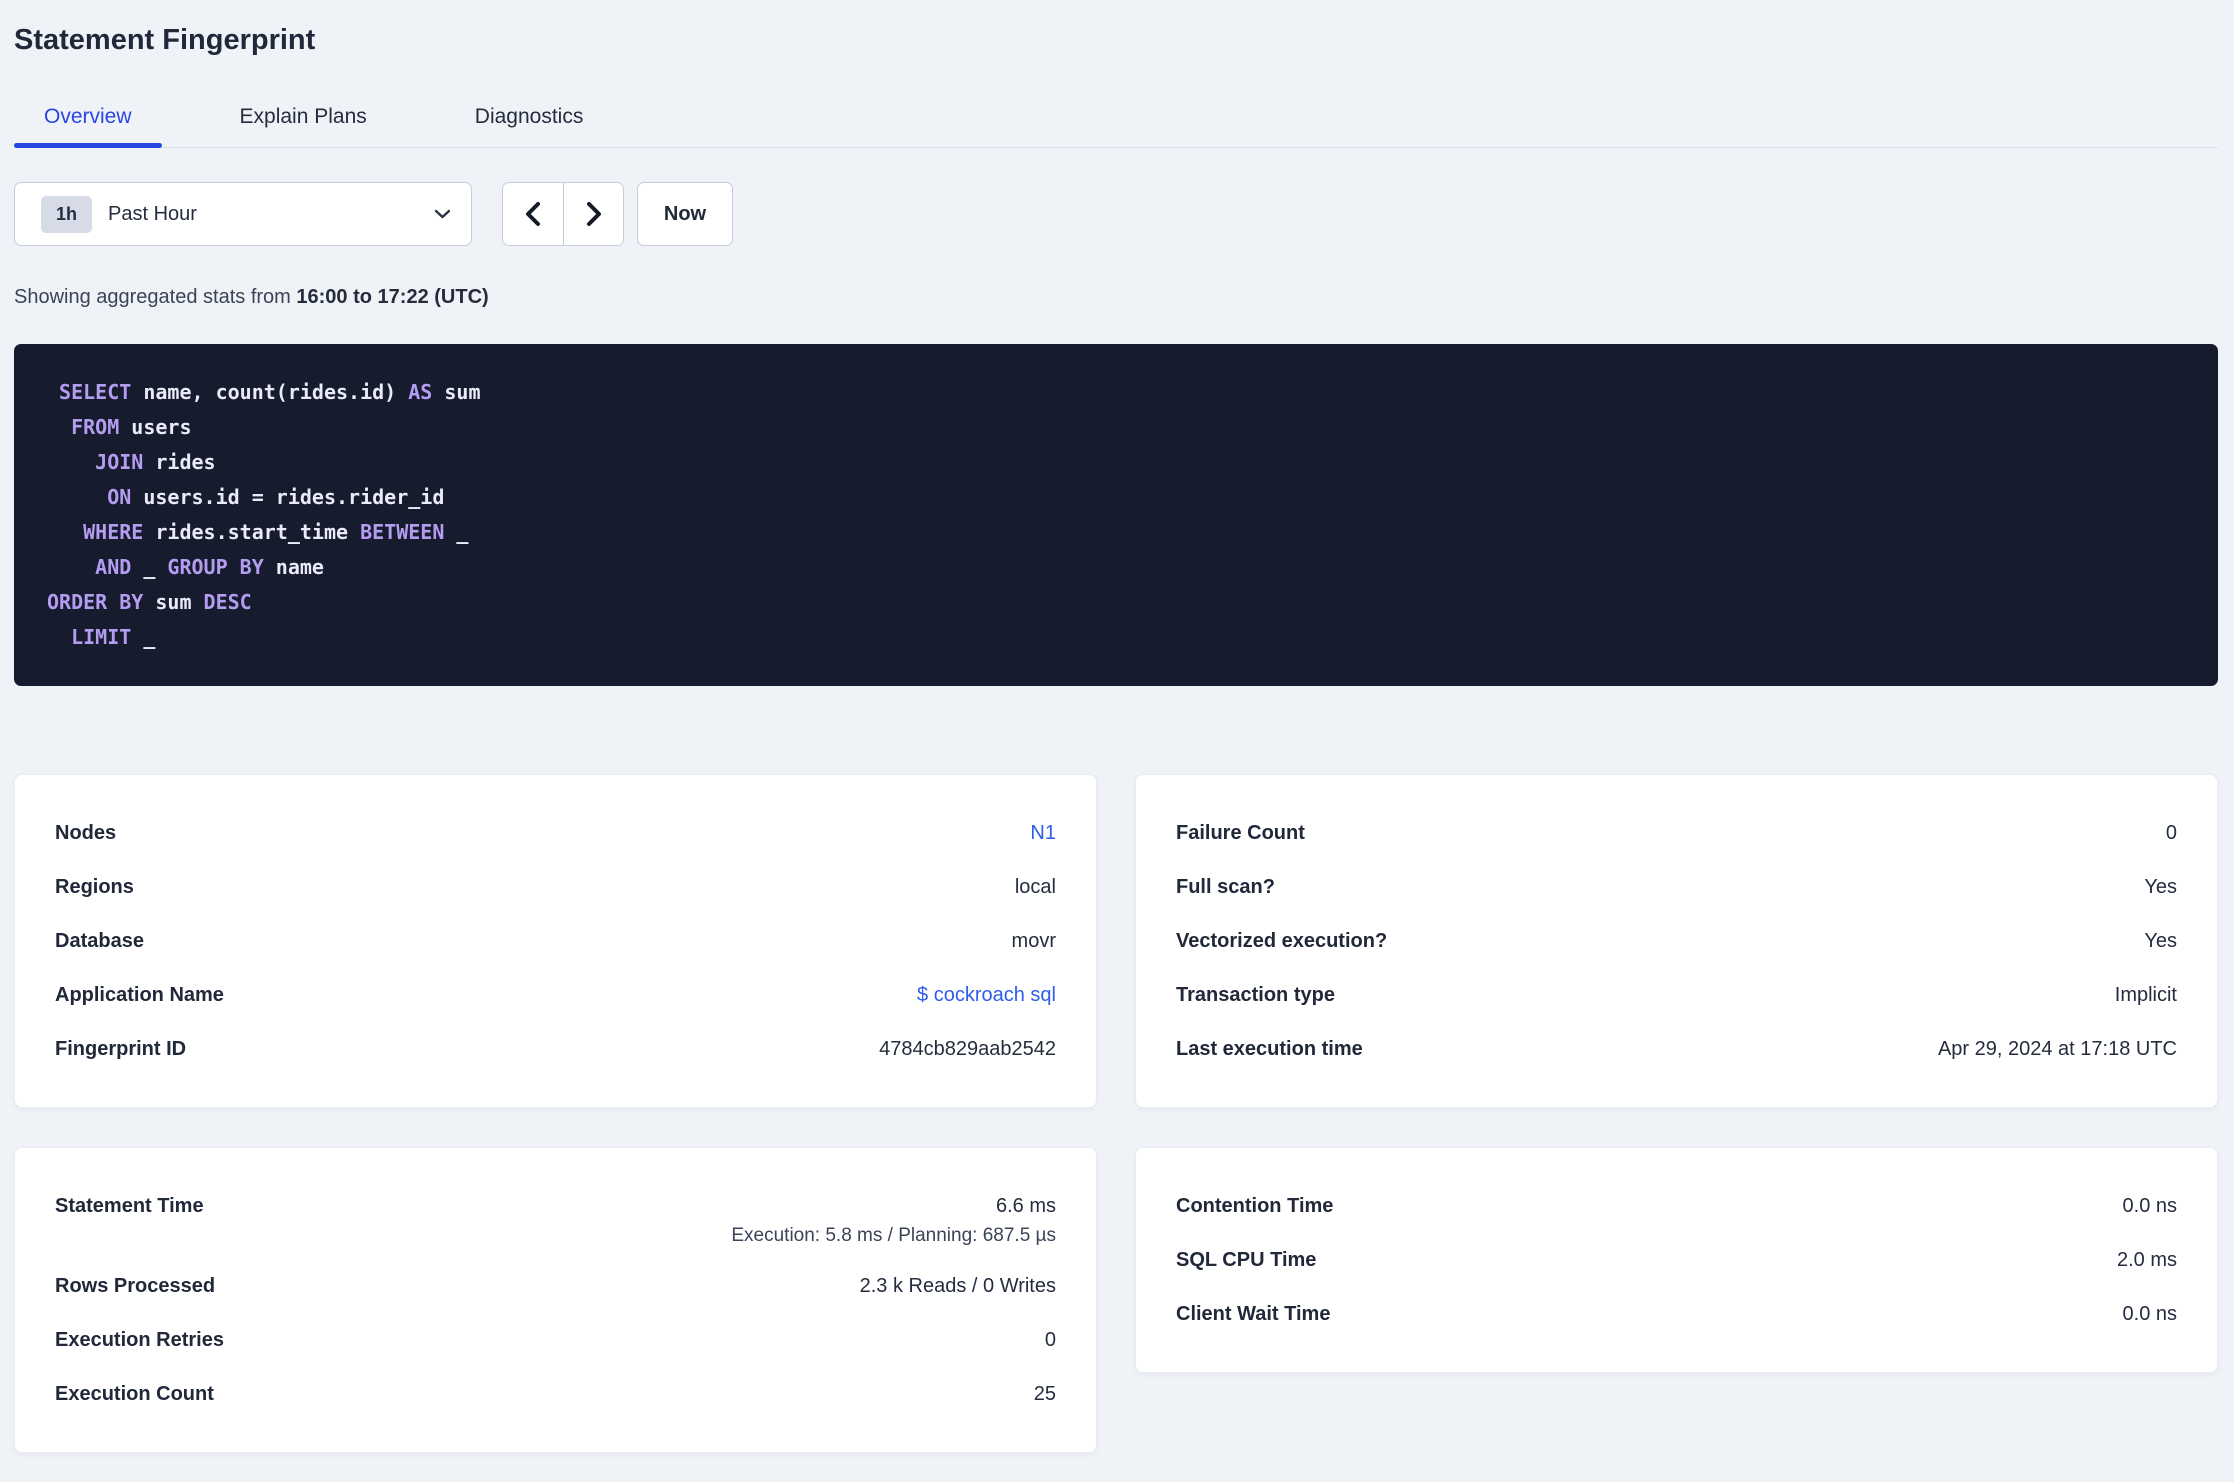  What do you see at coordinates (1033, 940) in the screenshot?
I see `row-value: movr` at bounding box center [1033, 940].